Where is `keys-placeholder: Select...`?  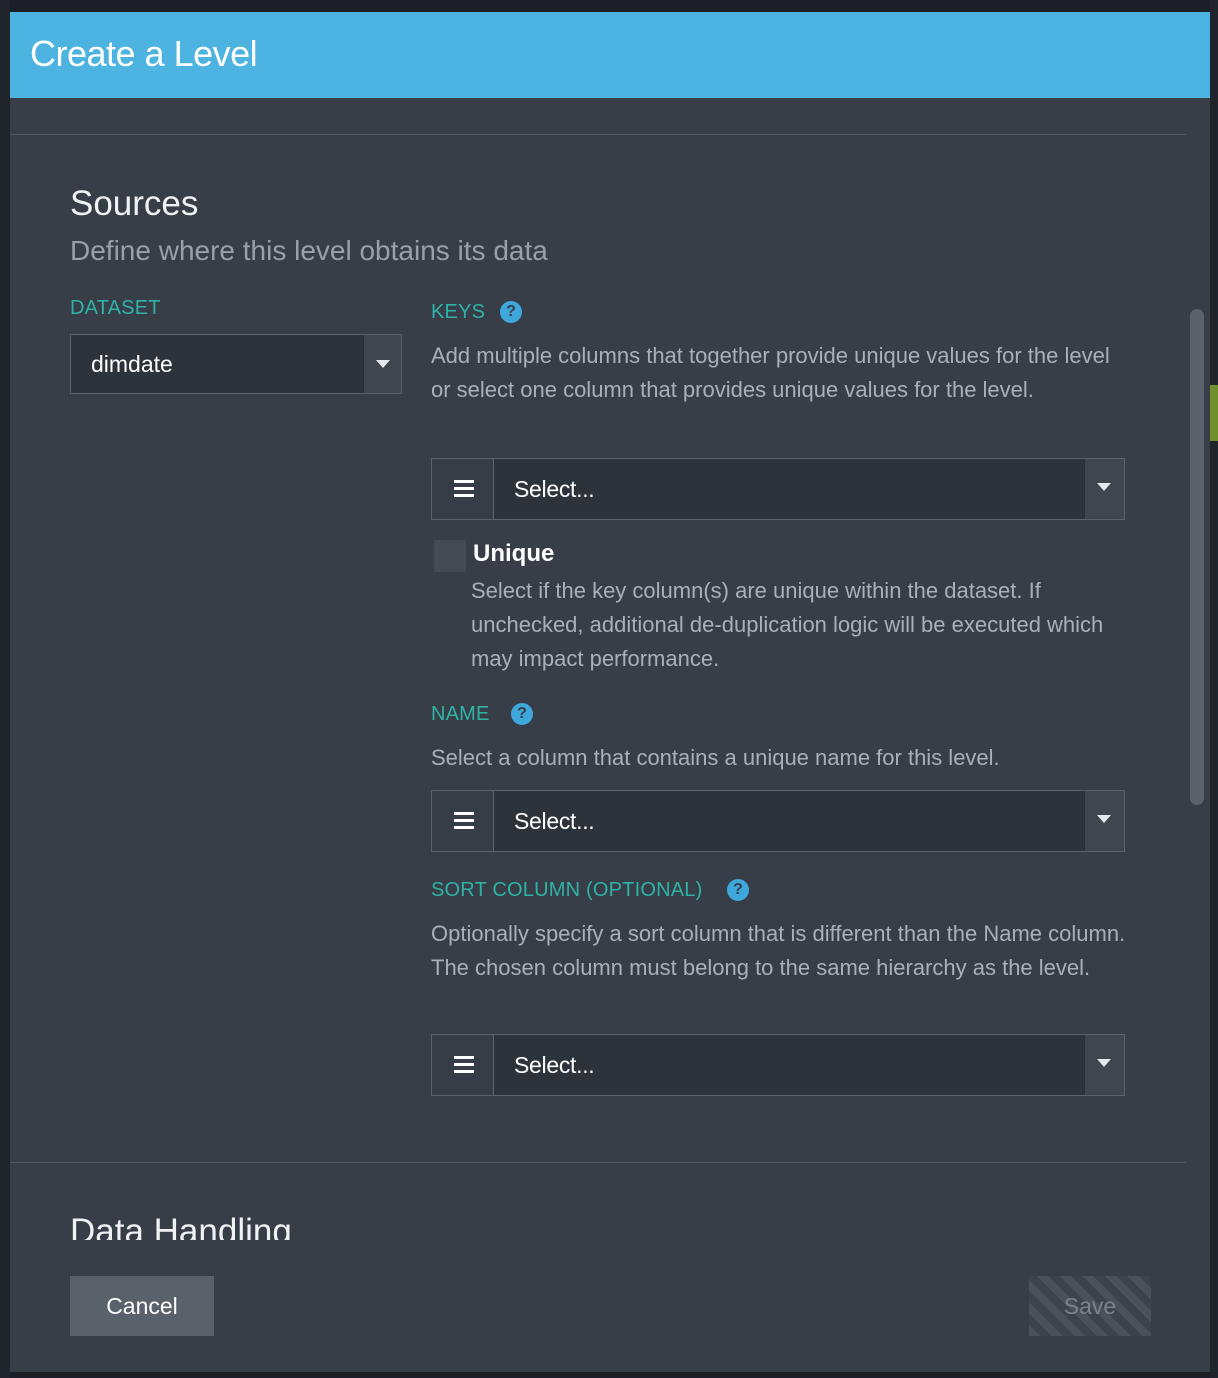
keys-placeholder: Select... is located at coordinates (554, 489).